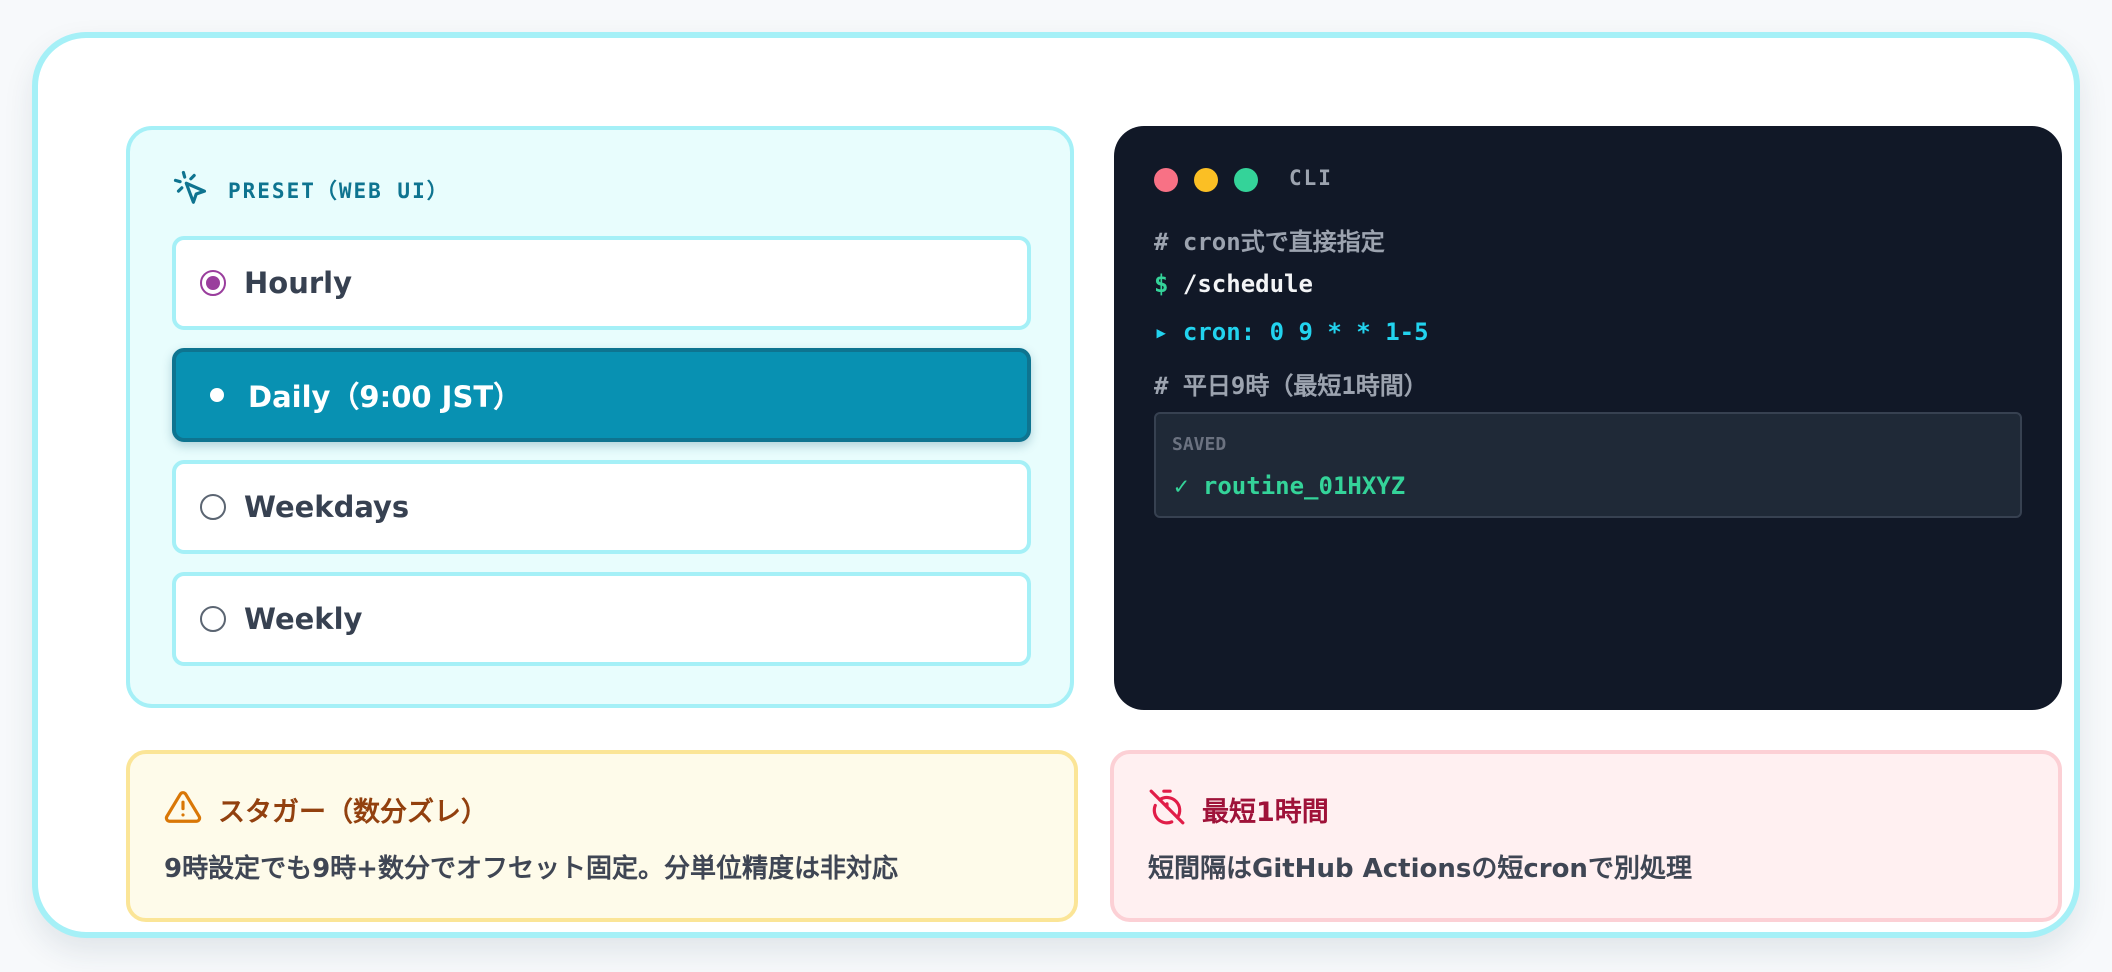 This screenshot has height=972, width=2112. What do you see at coordinates (601, 619) in the screenshot?
I see `preset-option-weekly: Weekly` at bounding box center [601, 619].